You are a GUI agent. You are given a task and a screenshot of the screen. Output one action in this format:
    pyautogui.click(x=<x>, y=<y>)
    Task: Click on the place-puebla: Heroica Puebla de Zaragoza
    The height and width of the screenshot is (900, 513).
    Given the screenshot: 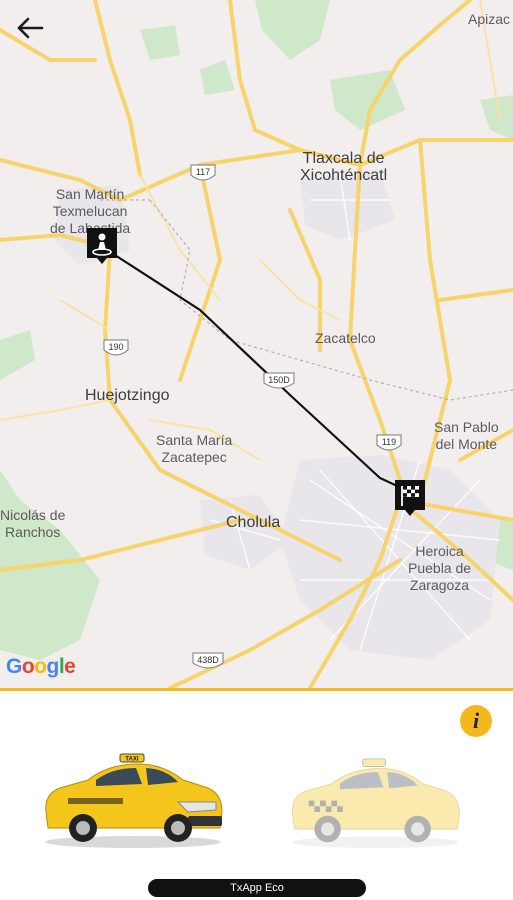 What is the action you would take?
    pyautogui.click(x=440, y=568)
    